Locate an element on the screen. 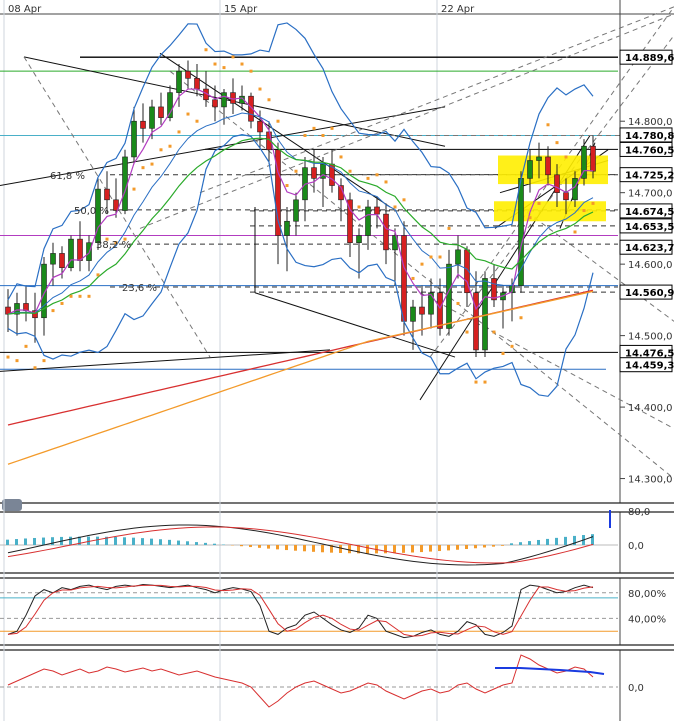  y-tick-label: 14.700,0 is located at coordinates (650, 194).